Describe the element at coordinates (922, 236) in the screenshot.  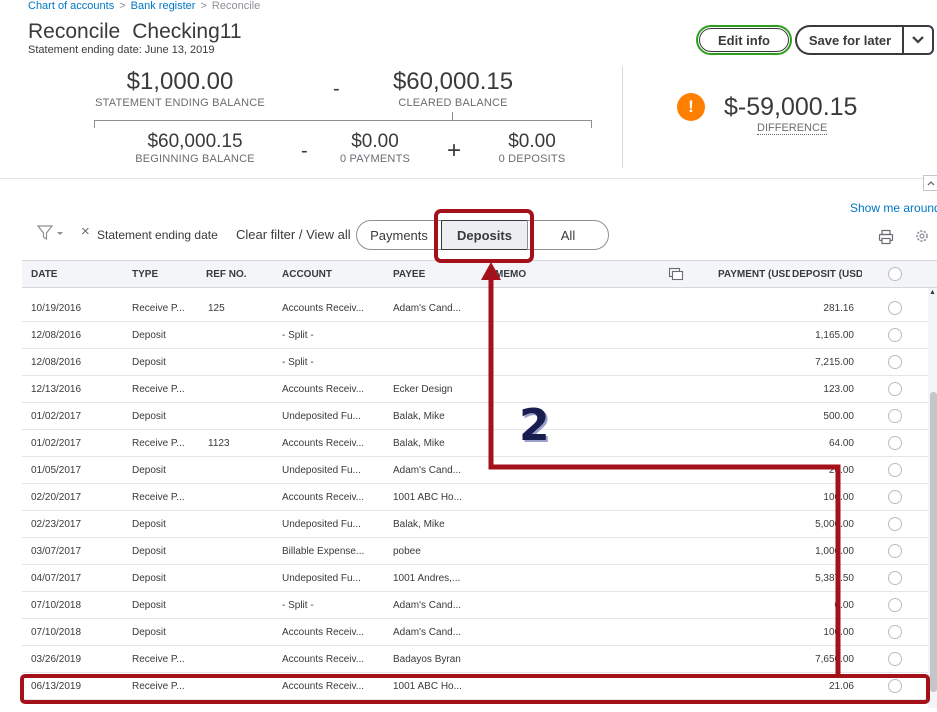
I see `gear-icon` at that location.